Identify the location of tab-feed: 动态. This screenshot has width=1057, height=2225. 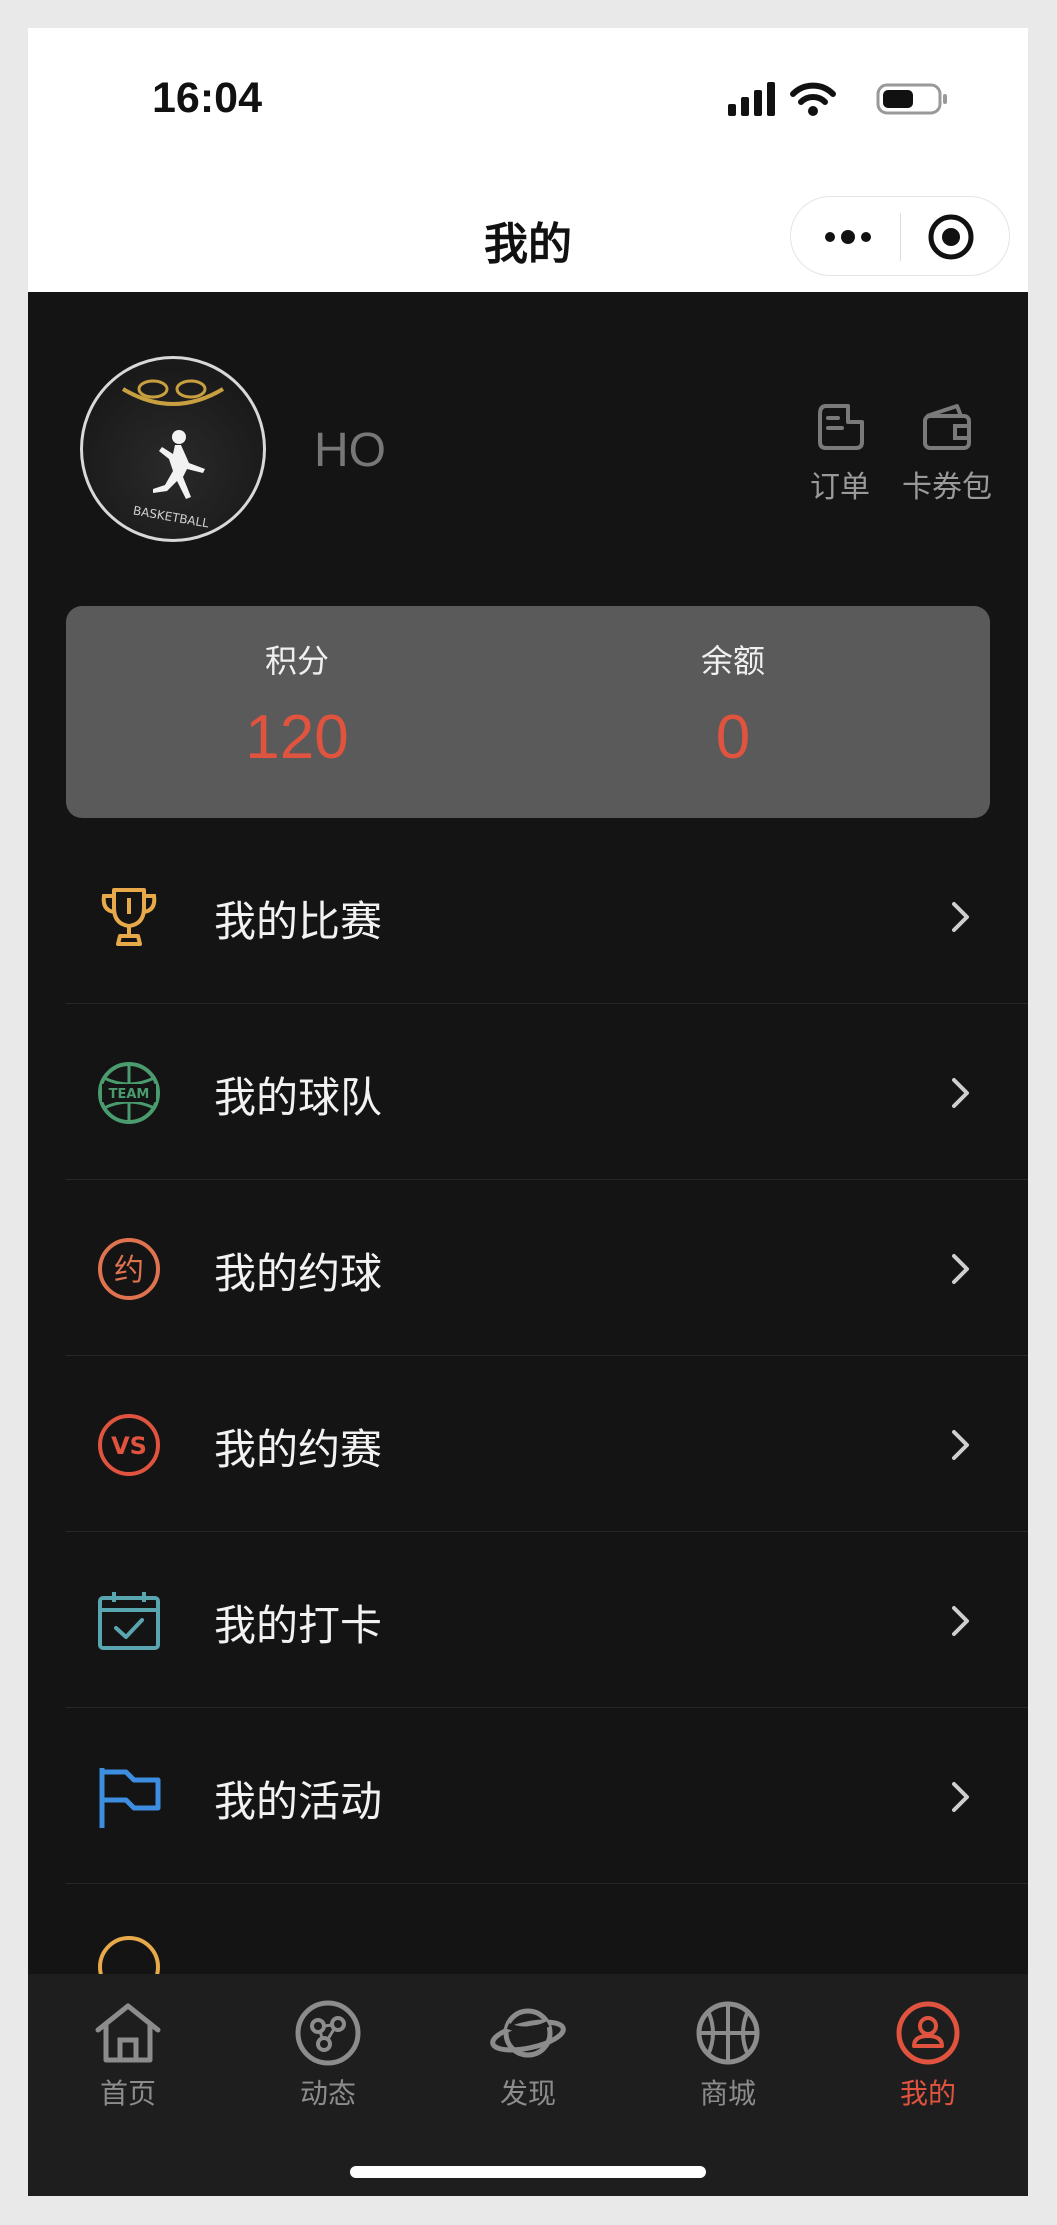
(328, 2056).